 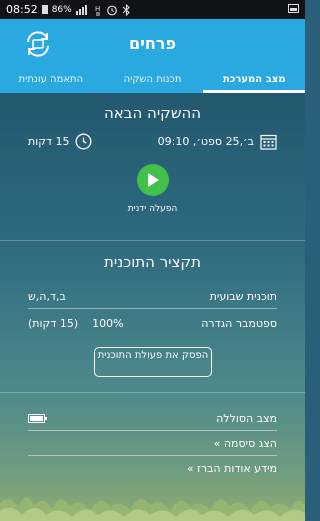 I want to click on weekly-days: ב,ד,ה,ש, so click(x=47, y=296).